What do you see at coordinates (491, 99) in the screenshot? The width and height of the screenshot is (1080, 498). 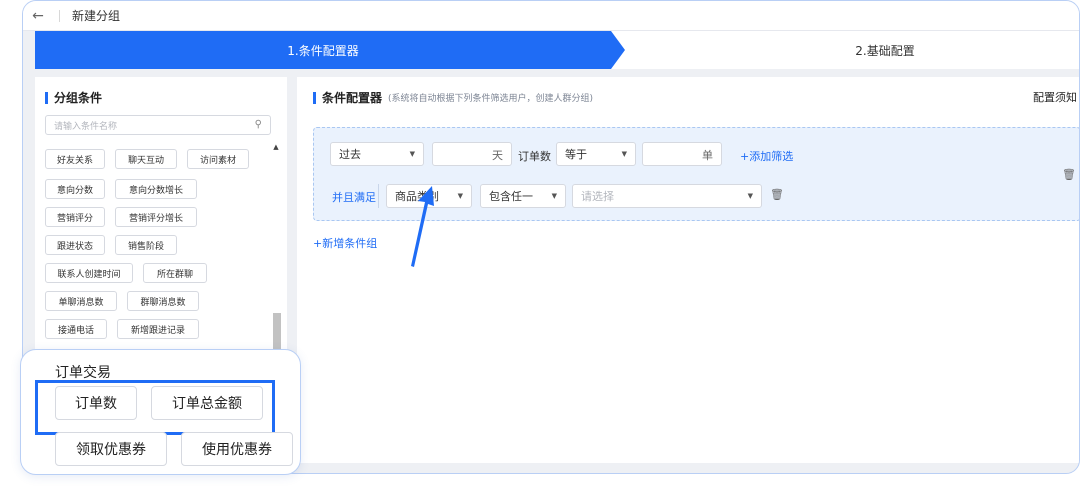 I see `main-subtitle: (系统将自动根据下列条件筛选用户，创建人群分组)` at bounding box center [491, 99].